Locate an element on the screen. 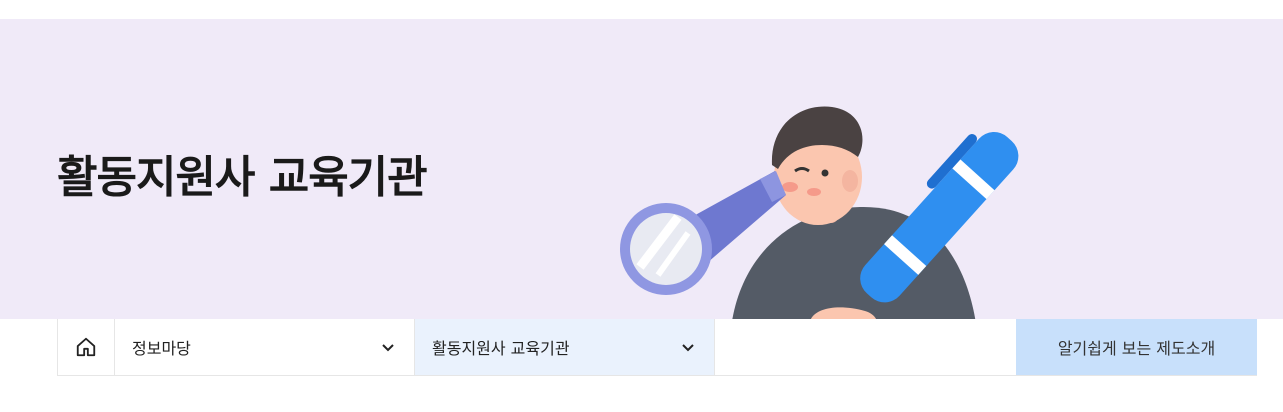  home-button is located at coordinates (86, 347).